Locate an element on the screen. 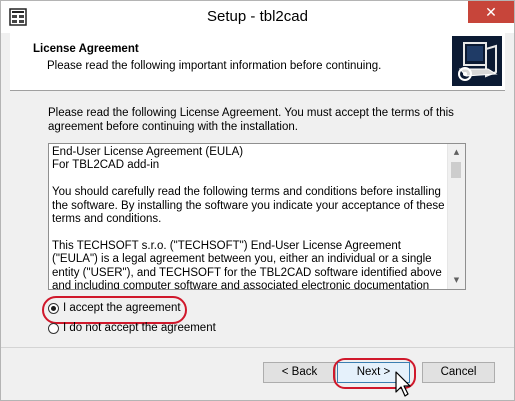  accept-radio: I accept the agreement is located at coordinates (118, 309).